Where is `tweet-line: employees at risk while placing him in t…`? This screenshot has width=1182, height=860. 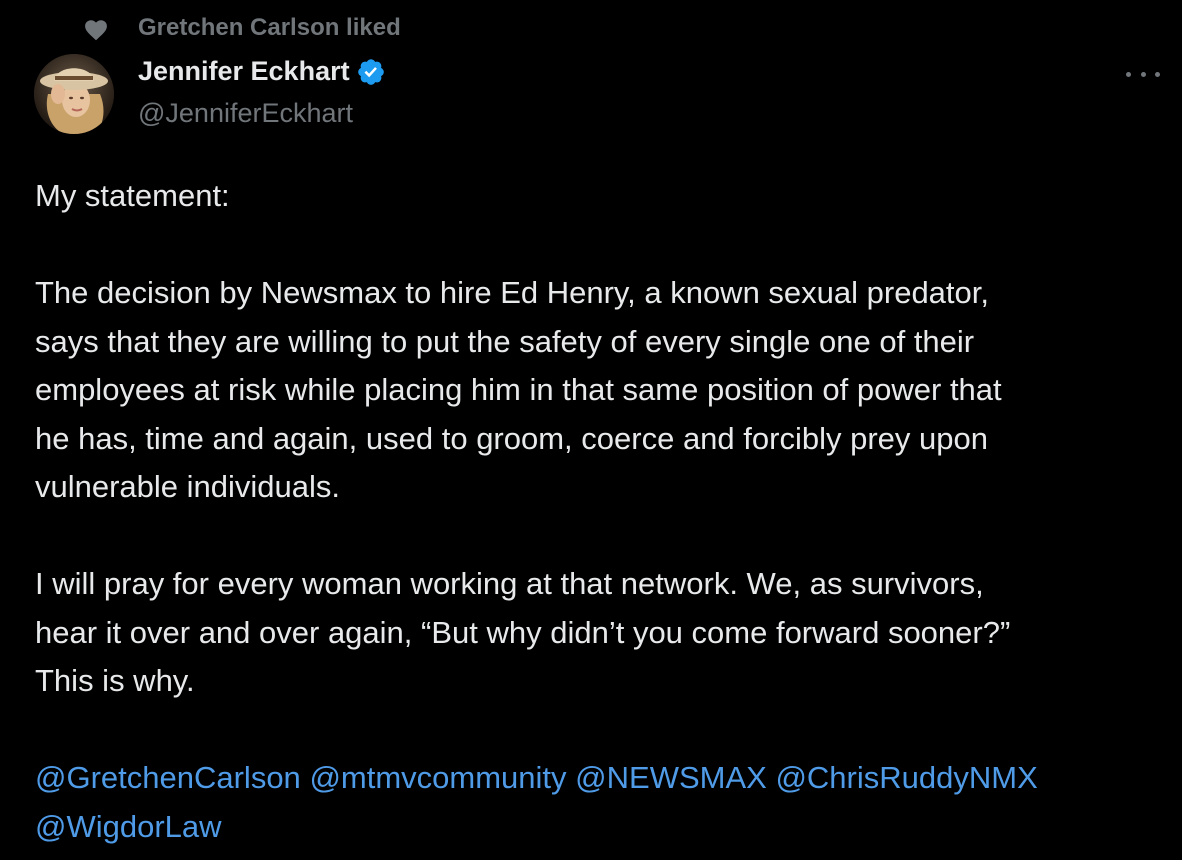
tweet-line: employees at risk while placing him in t… is located at coordinates (518, 389).